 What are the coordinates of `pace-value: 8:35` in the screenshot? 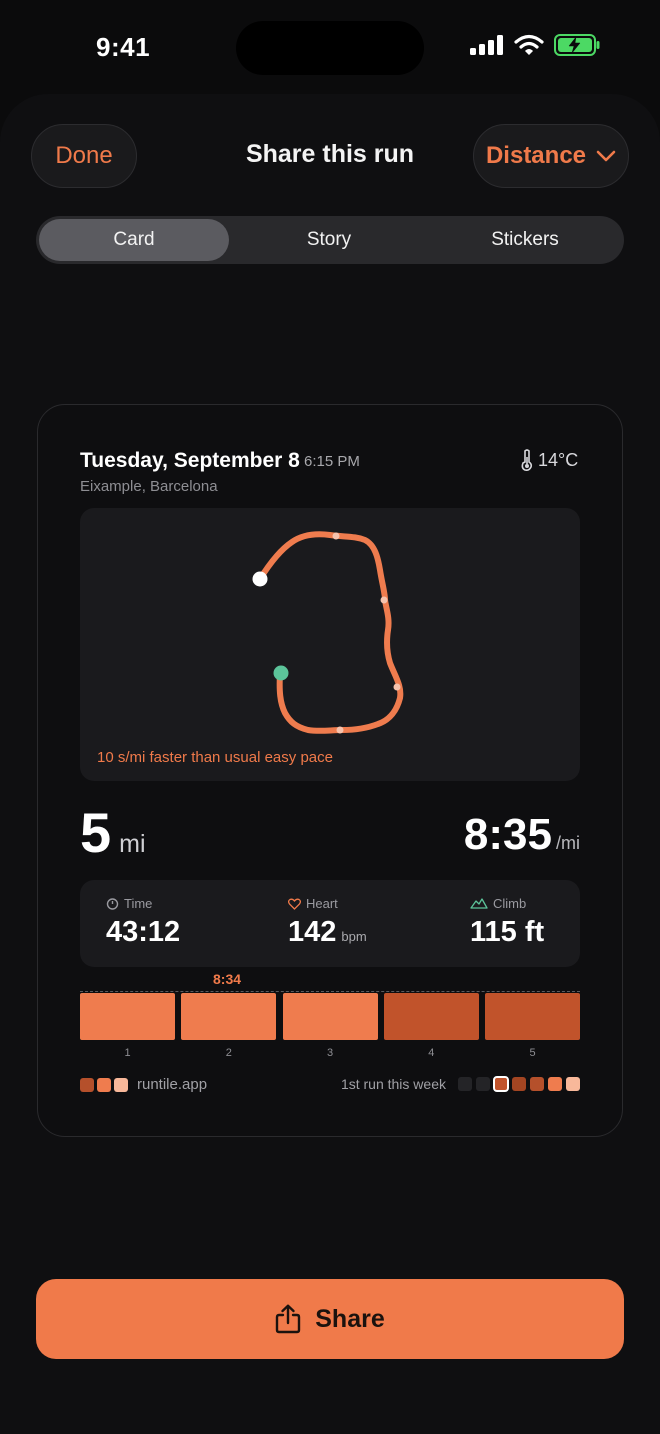 It's located at (507, 834).